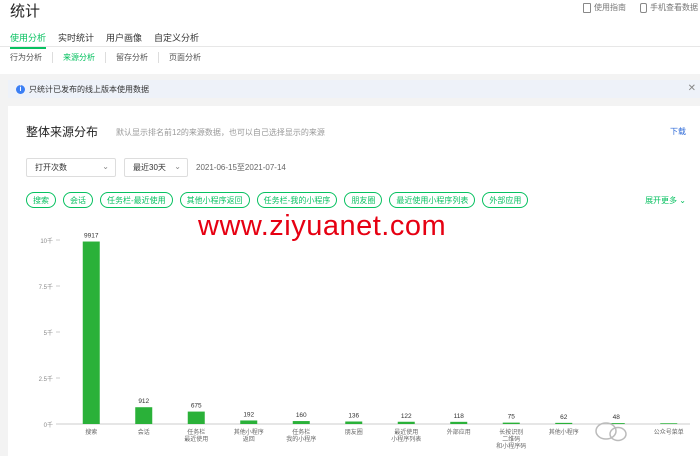 This screenshot has height=456, width=700. What do you see at coordinates (301, 439) in the screenshot?
I see `x-tick-label: 我的小程序` at bounding box center [301, 439].